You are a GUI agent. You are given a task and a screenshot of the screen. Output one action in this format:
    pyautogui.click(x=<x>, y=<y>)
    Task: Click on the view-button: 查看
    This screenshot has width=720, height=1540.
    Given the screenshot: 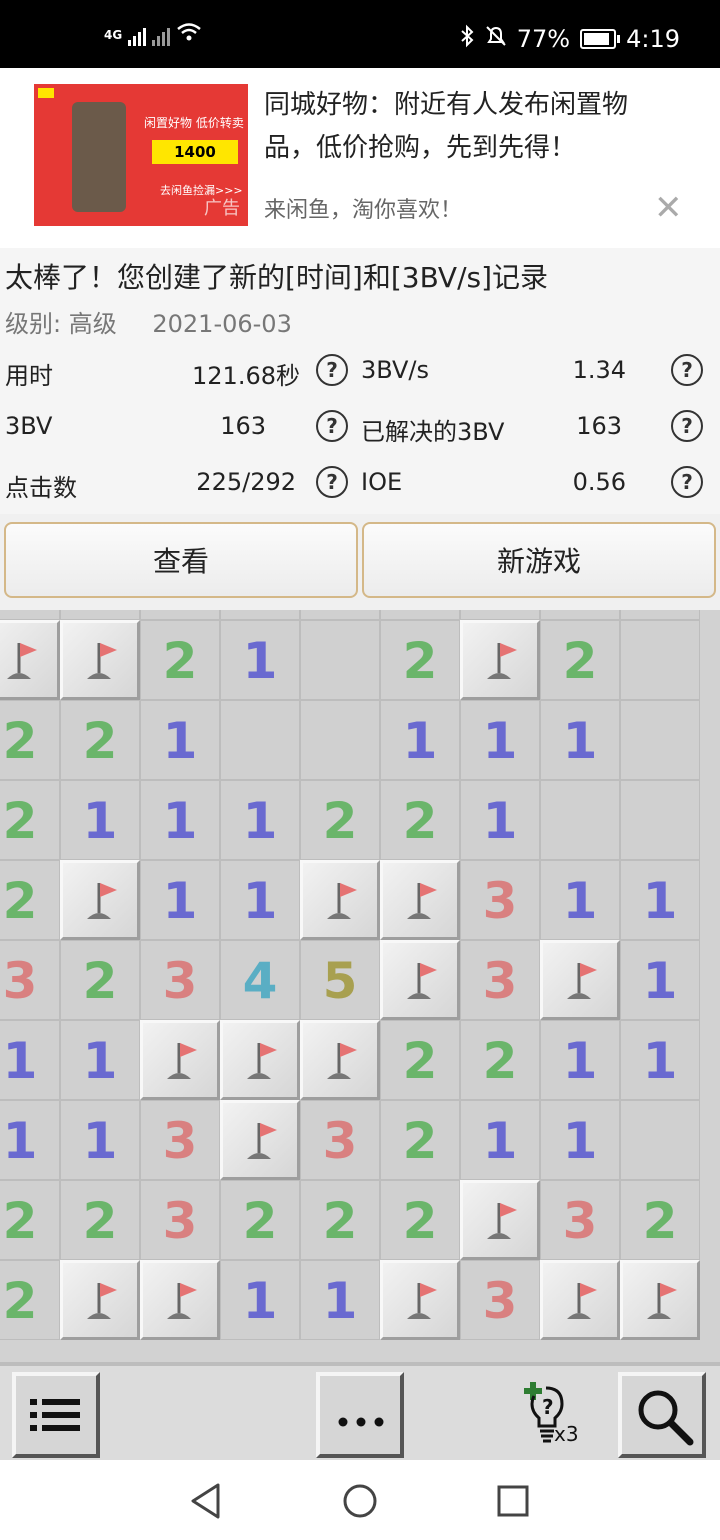 What is the action you would take?
    pyautogui.click(x=181, y=560)
    